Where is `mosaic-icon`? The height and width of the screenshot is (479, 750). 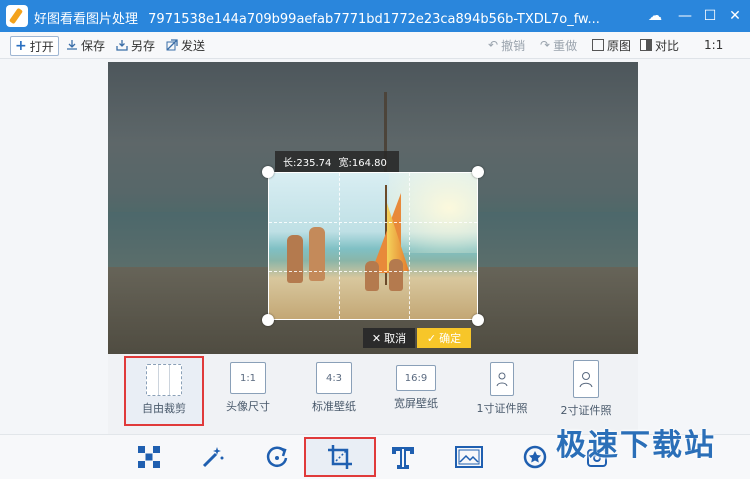 mosaic-icon is located at coordinates (149, 457).